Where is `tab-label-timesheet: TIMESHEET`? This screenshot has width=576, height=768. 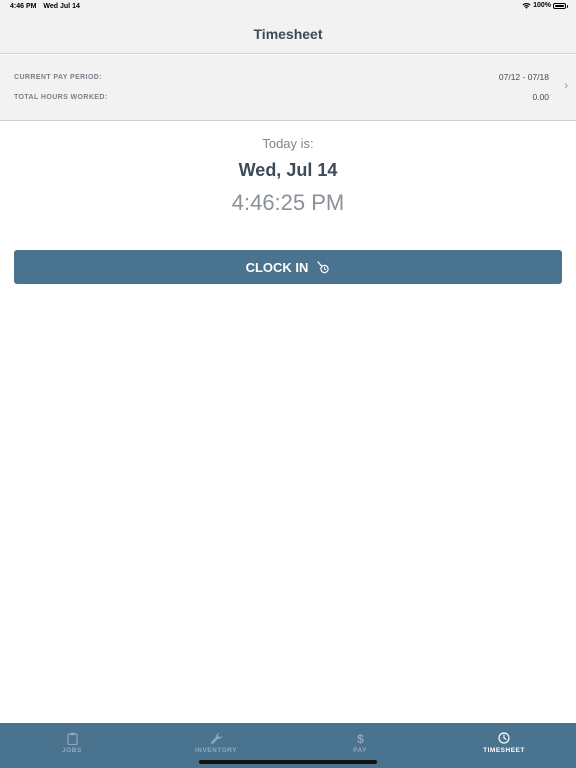
tab-label-timesheet: TIMESHEET is located at coordinates (504, 750).